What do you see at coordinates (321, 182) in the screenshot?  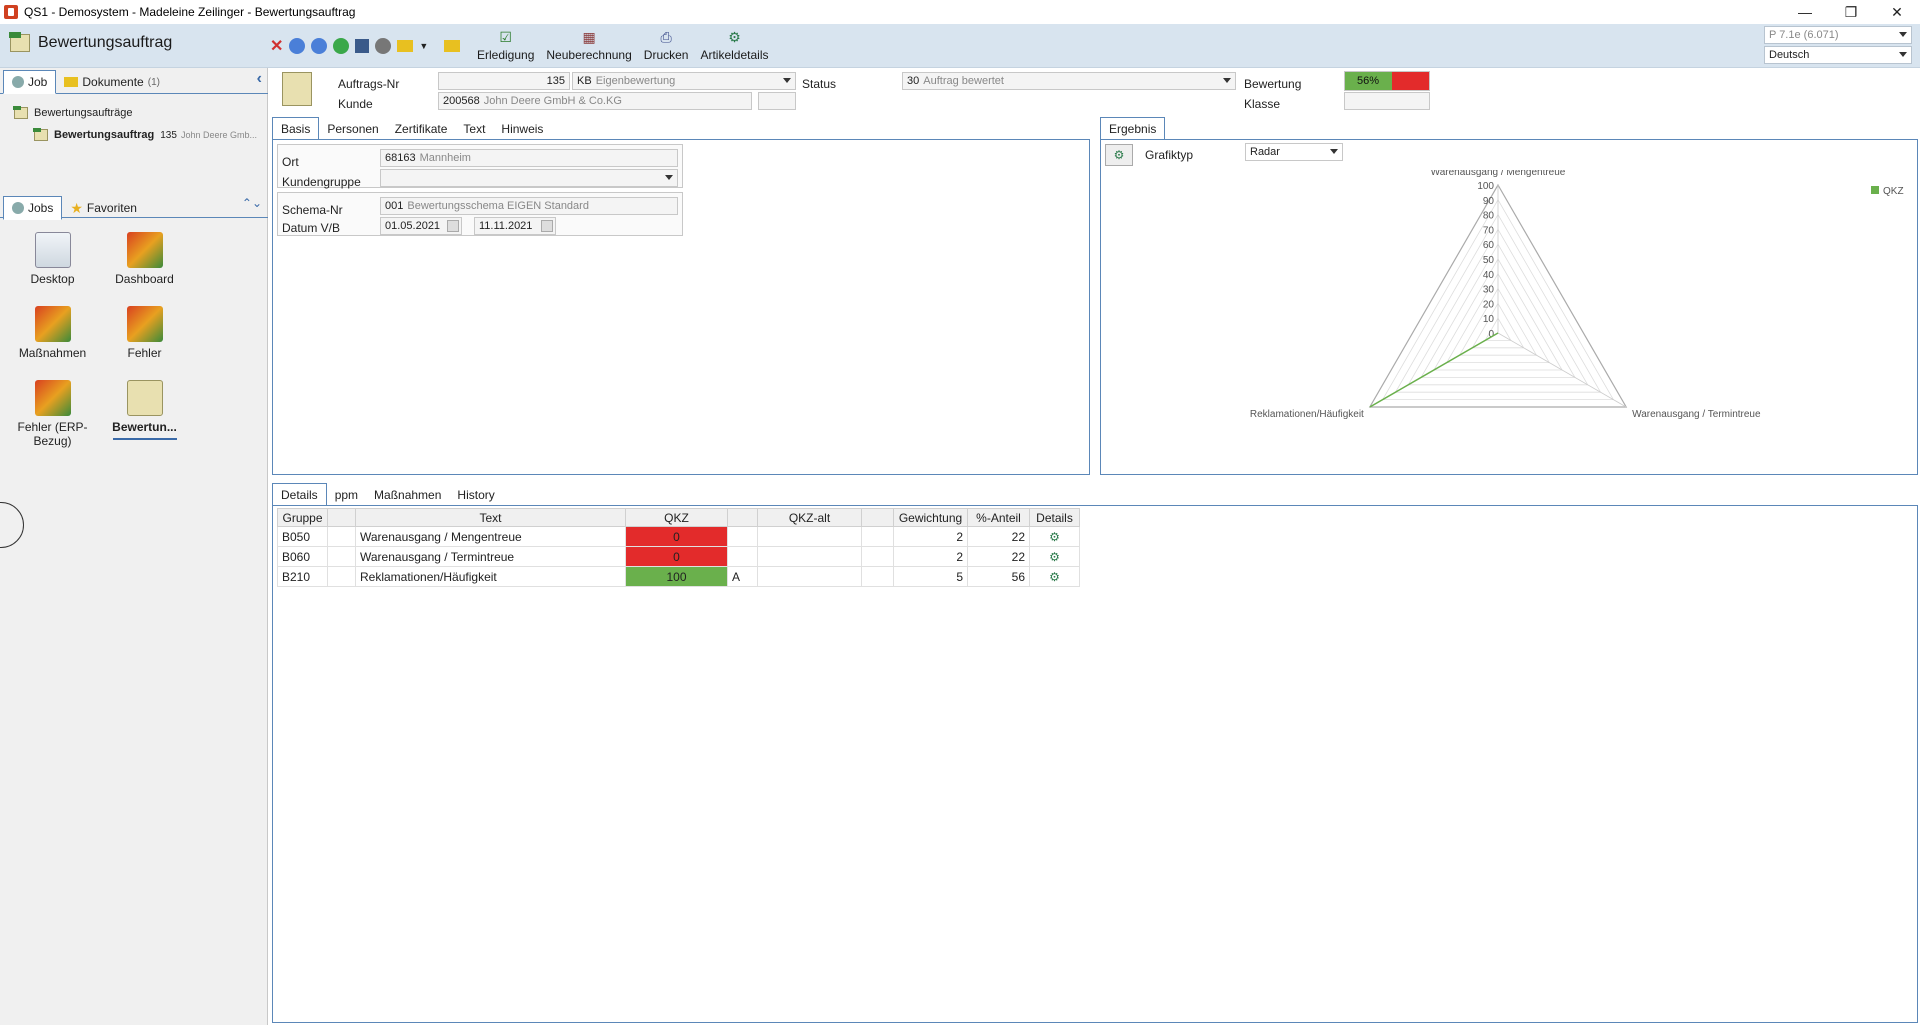 I see `kundengruppe-label: Kundengruppe` at bounding box center [321, 182].